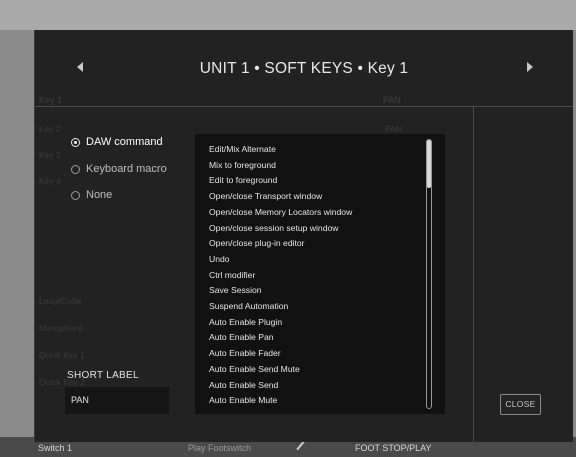  Describe the element at coordinates (241, 337) in the screenshot. I see `list-item: Auto Enable Pan` at that location.